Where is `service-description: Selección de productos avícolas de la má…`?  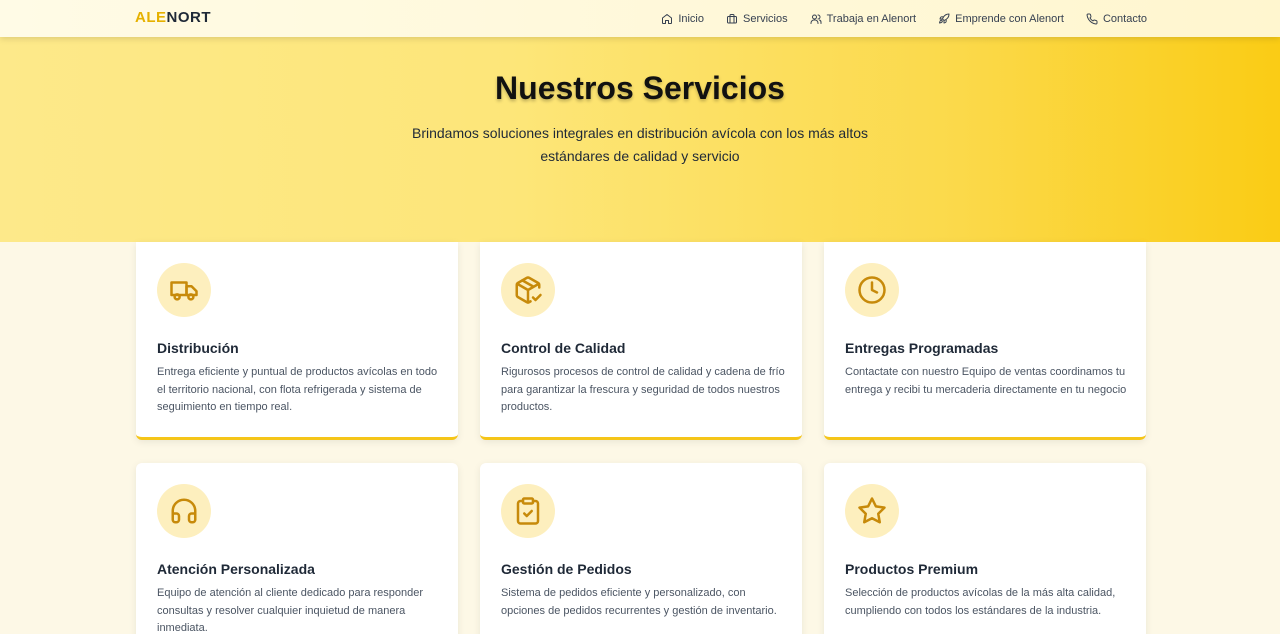 service-description: Selección de productos avícolas de la má… is located at coordinates (980, 602).